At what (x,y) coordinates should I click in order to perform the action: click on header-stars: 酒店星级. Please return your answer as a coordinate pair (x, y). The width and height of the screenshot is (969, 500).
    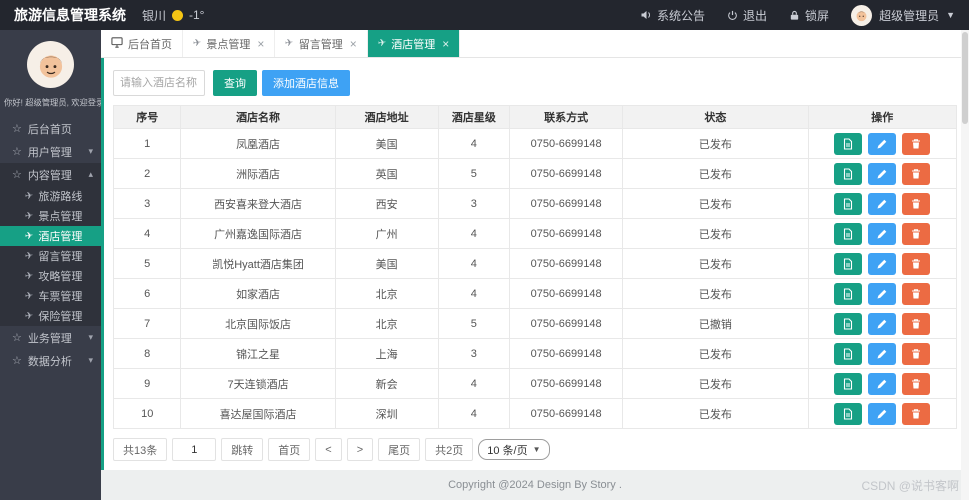
    Looking at the image, I should click on (474, 117).